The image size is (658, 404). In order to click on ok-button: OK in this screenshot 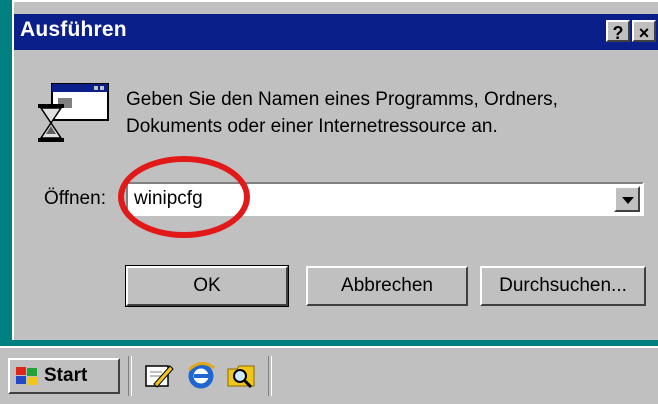, I will do `click(207, 286)`.